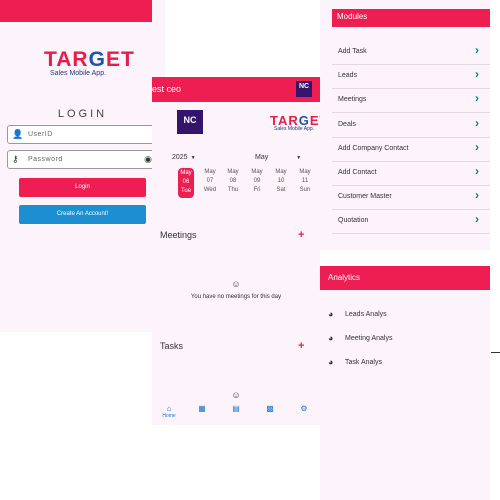 This screenshot has height=500, width=500. Describe the element at coordinates (278, 157) in the screenshot. I see `month-select: May ▼` at that location.